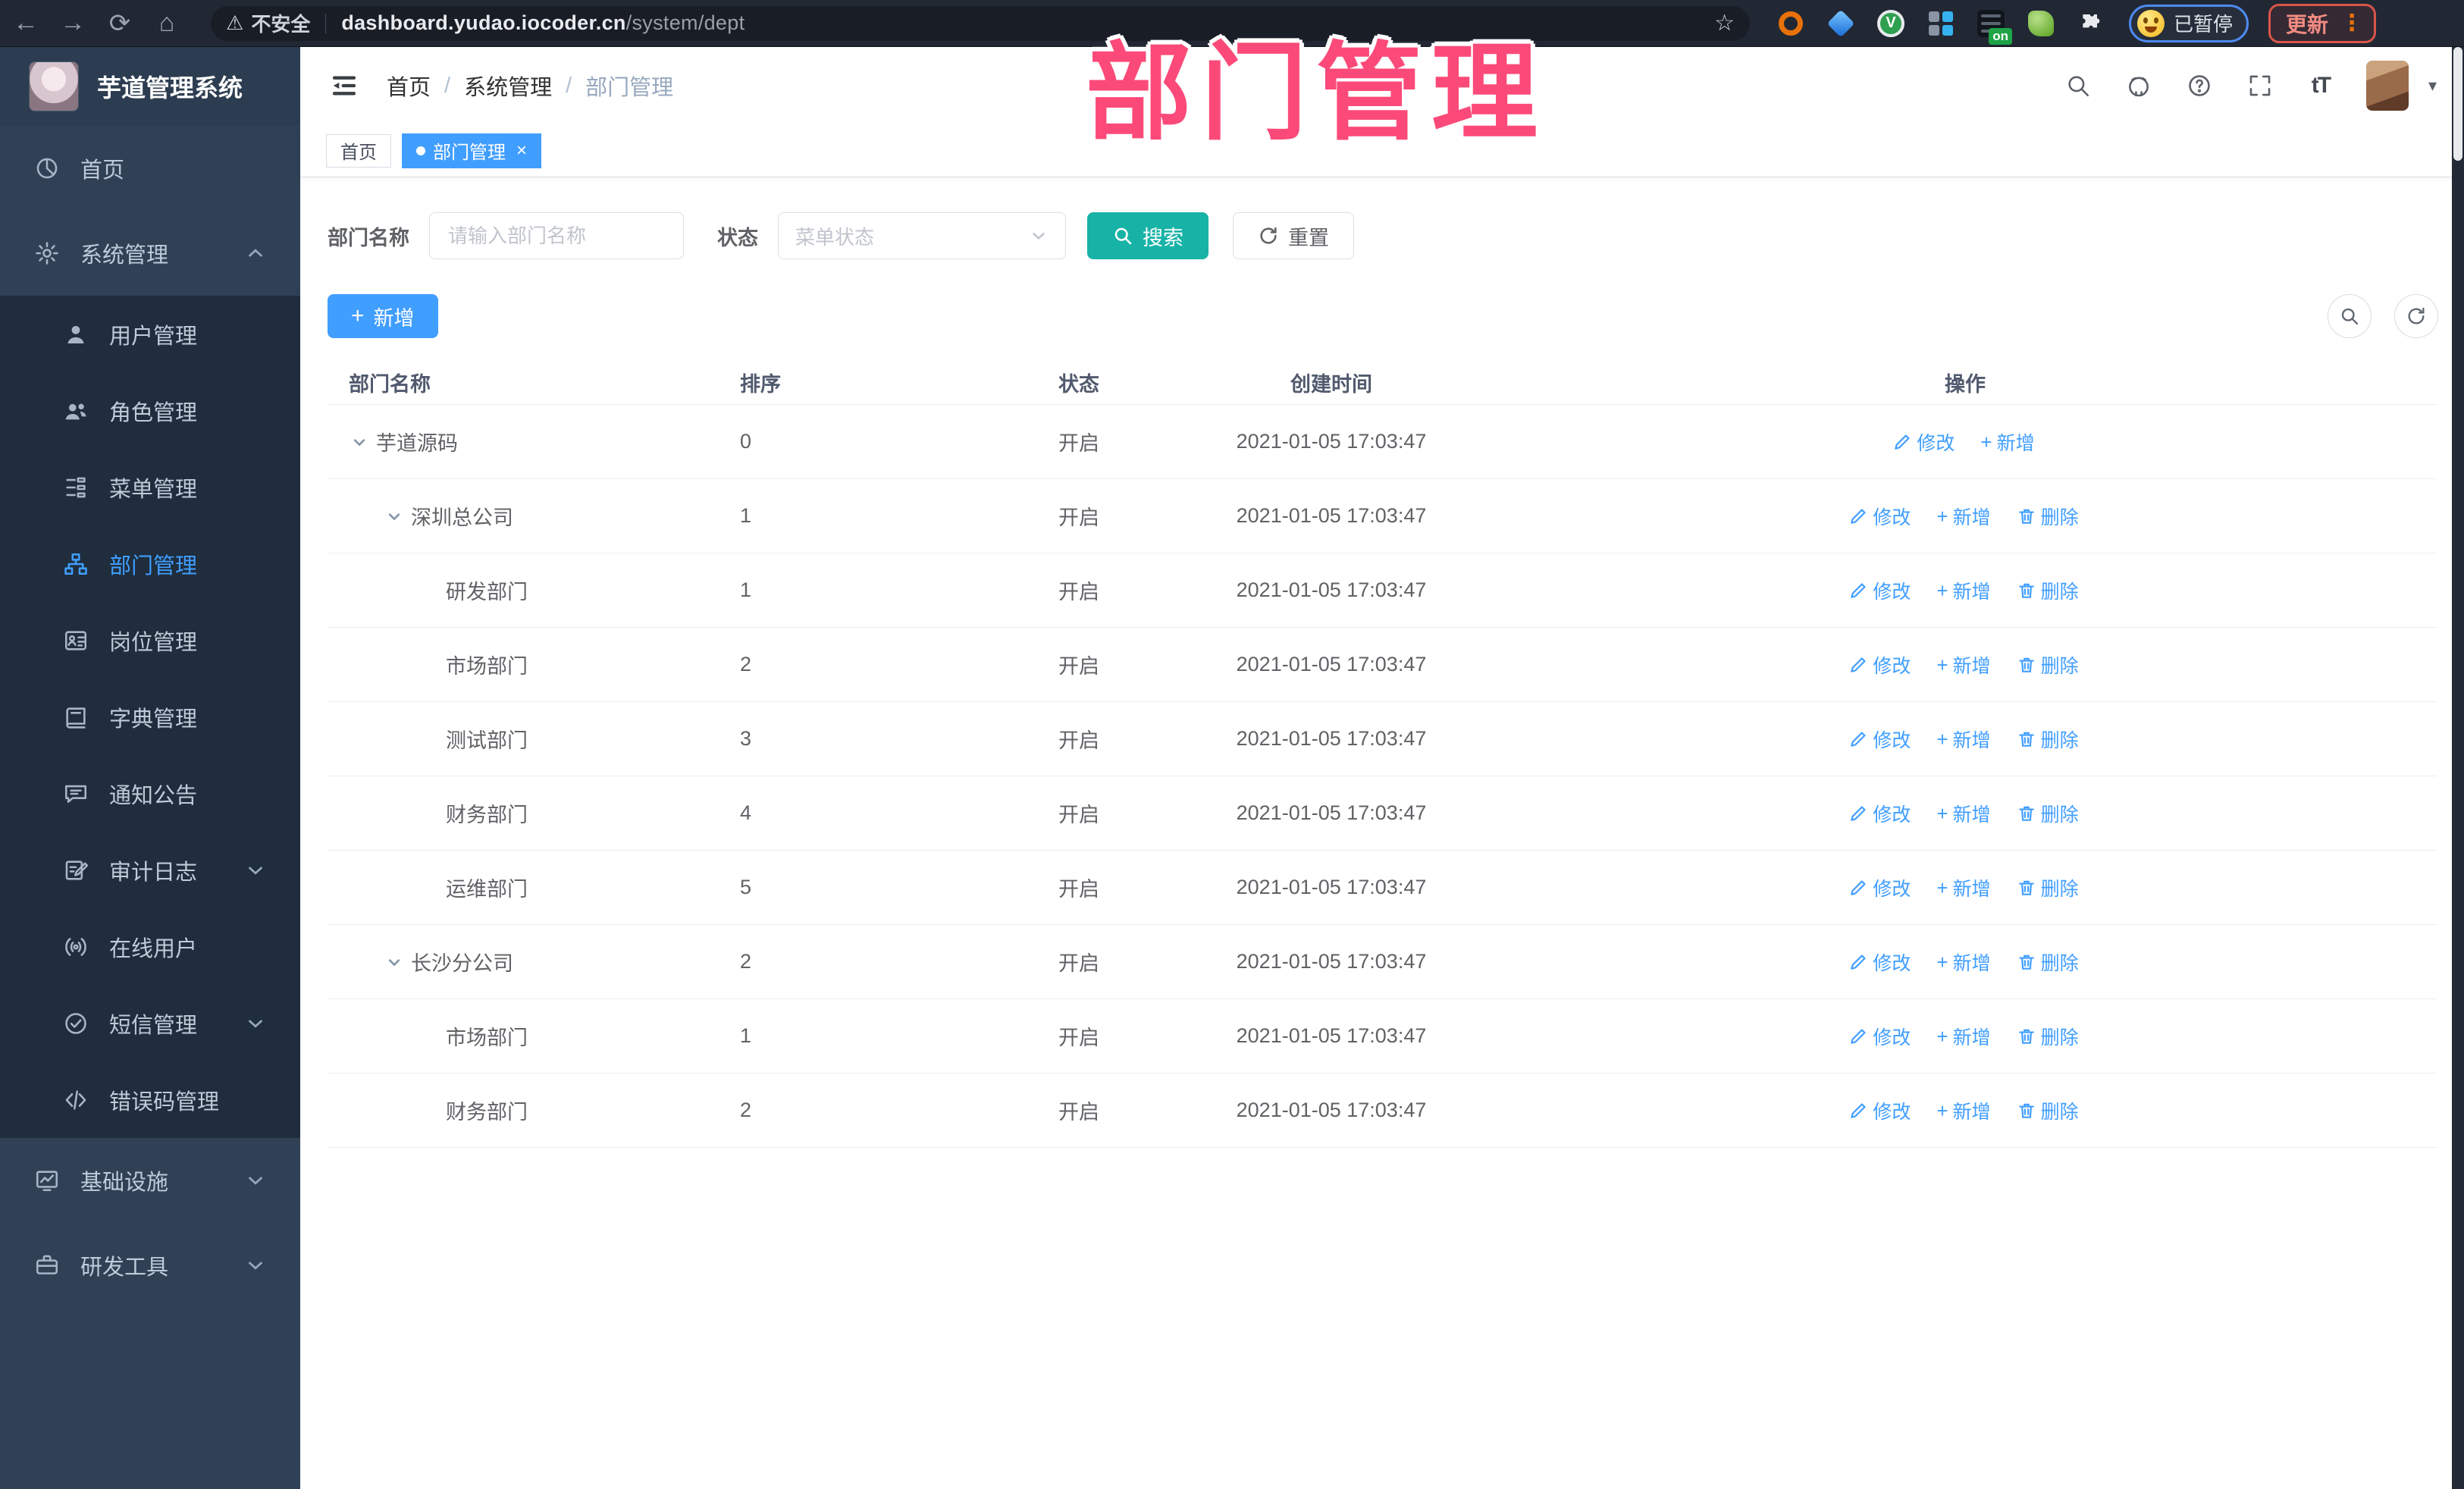 The width and height of the screenshot is (2464, 1489). What do you see at coordinates (150, 1266) in the screenshot?
I see `sidebar-item-14: 研发工具` at bounding box center [150, 1266].